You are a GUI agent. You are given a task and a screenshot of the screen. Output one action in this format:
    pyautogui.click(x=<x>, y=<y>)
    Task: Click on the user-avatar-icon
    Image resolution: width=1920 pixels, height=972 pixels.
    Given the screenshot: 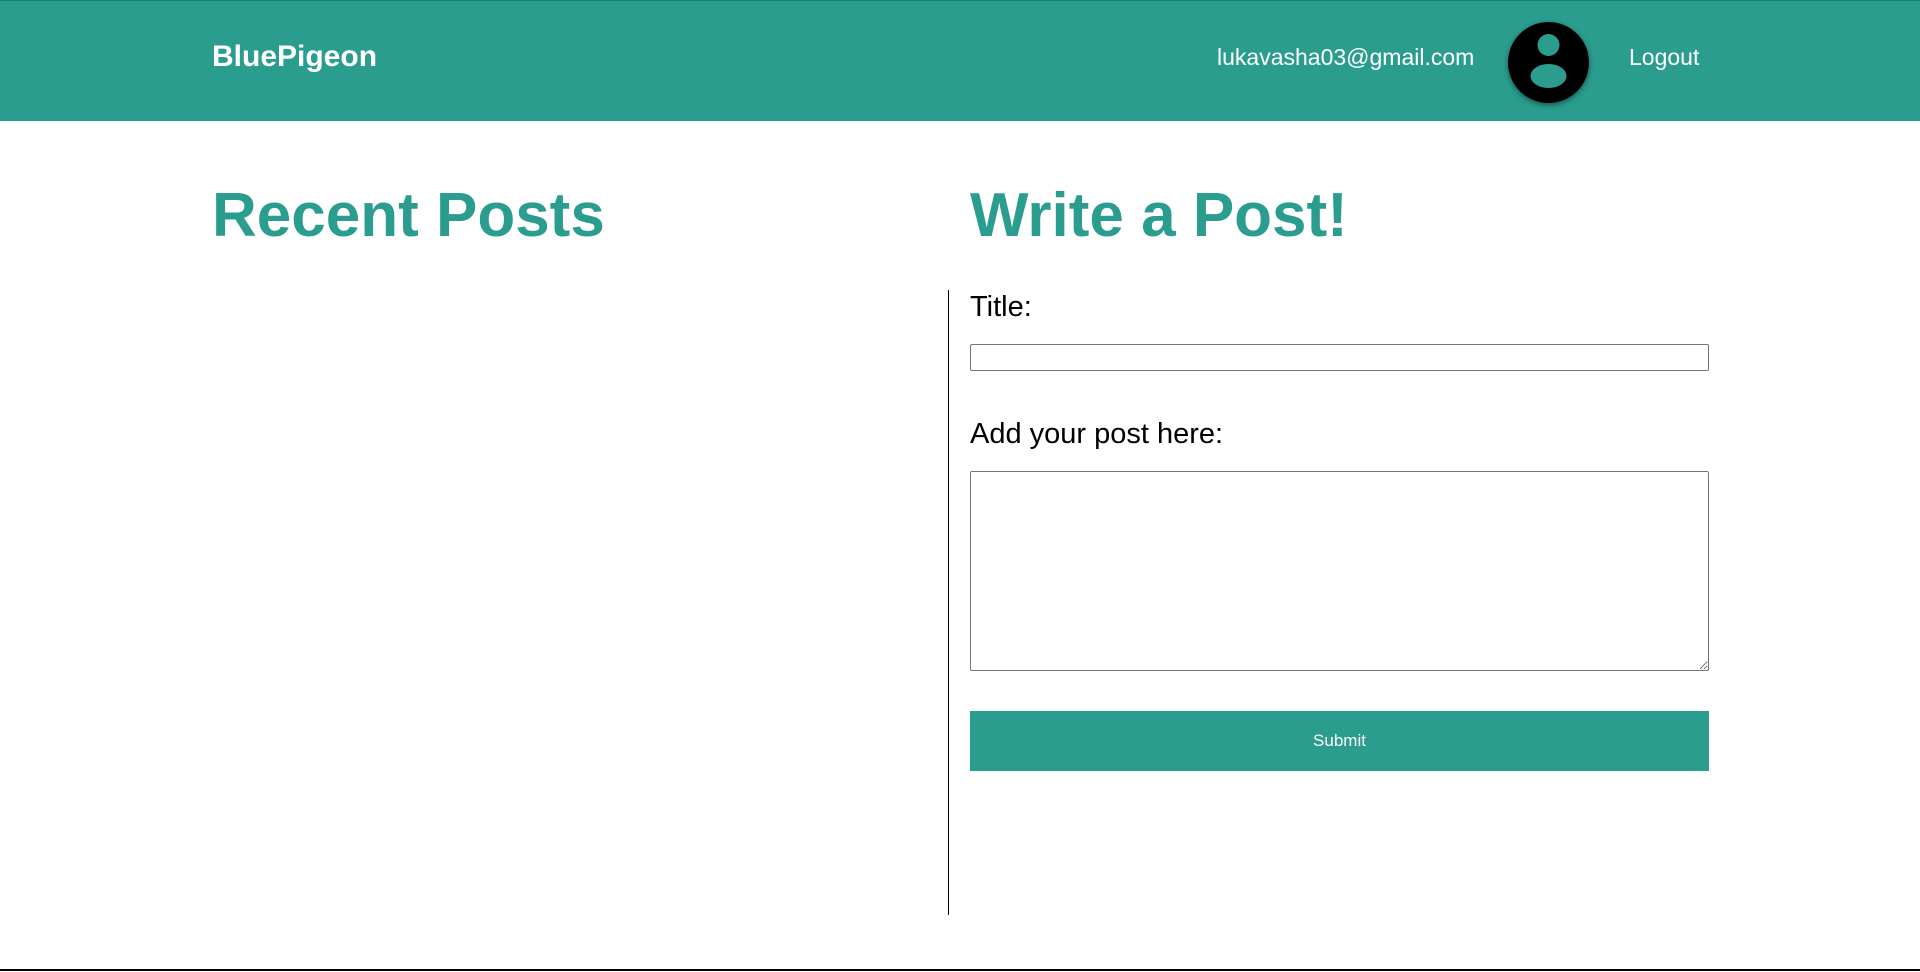 What is the action you would take?
    pyautogui.click(x=1548, y=62)
    